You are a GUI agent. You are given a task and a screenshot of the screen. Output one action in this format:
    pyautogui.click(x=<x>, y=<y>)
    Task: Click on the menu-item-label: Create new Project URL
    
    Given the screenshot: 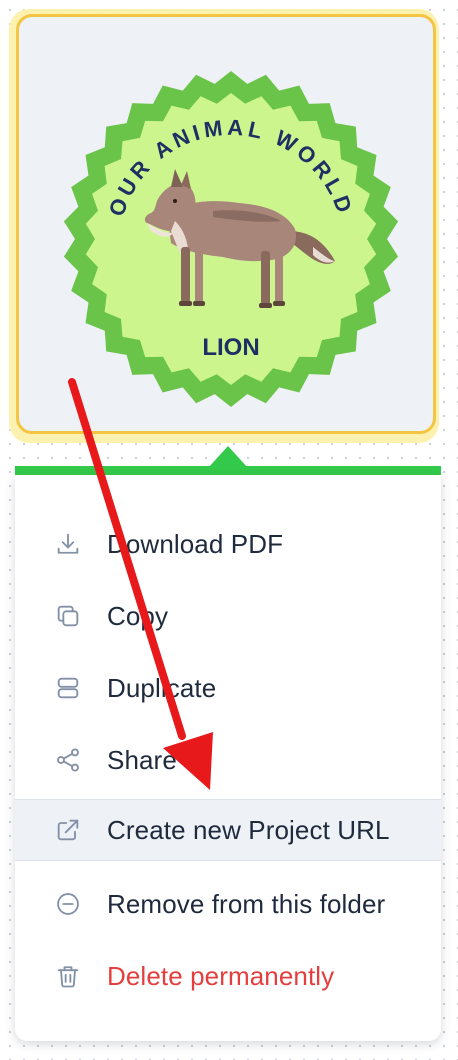 What is the action you would take?
    pyautogui.click(x=248, y=829)
    